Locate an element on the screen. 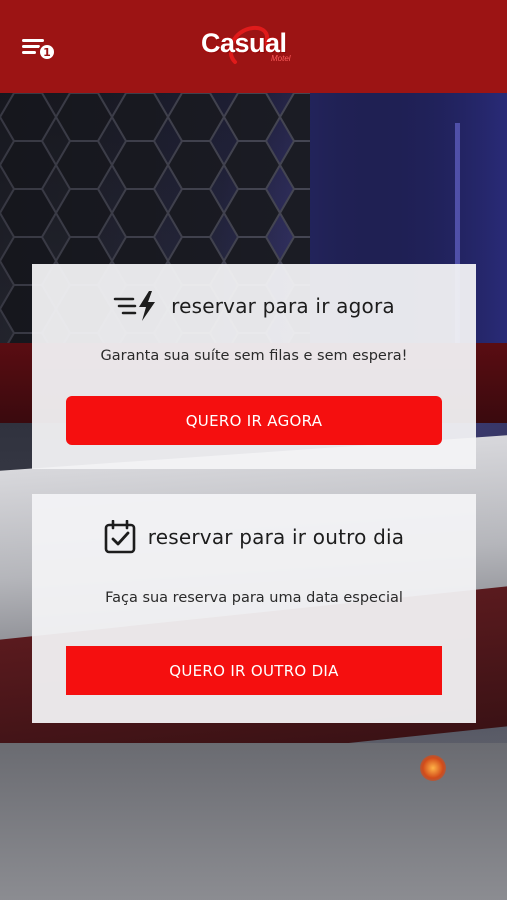  floor-lamp is located at coordinates (433, 768).